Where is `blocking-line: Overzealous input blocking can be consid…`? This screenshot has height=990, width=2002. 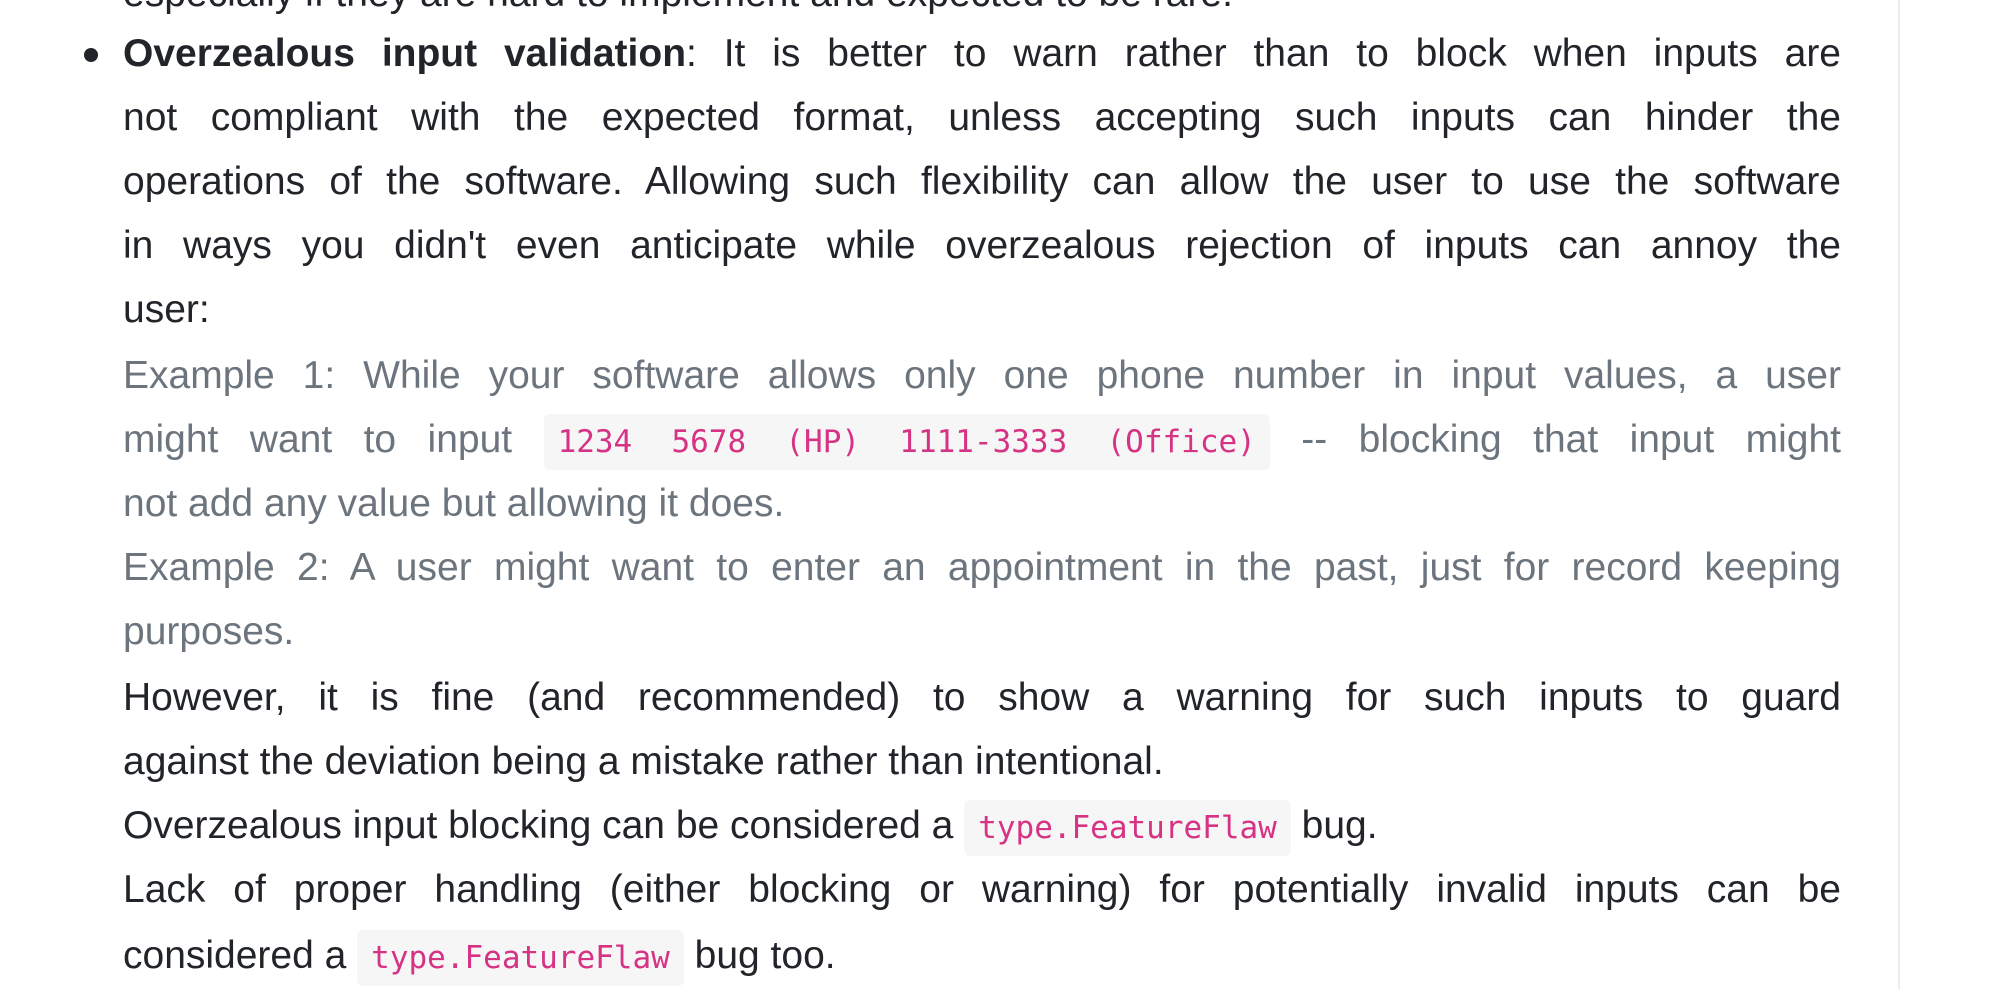 blocking-line: Overzealous input blocking can be consid… is located at coordinates (982, 826).